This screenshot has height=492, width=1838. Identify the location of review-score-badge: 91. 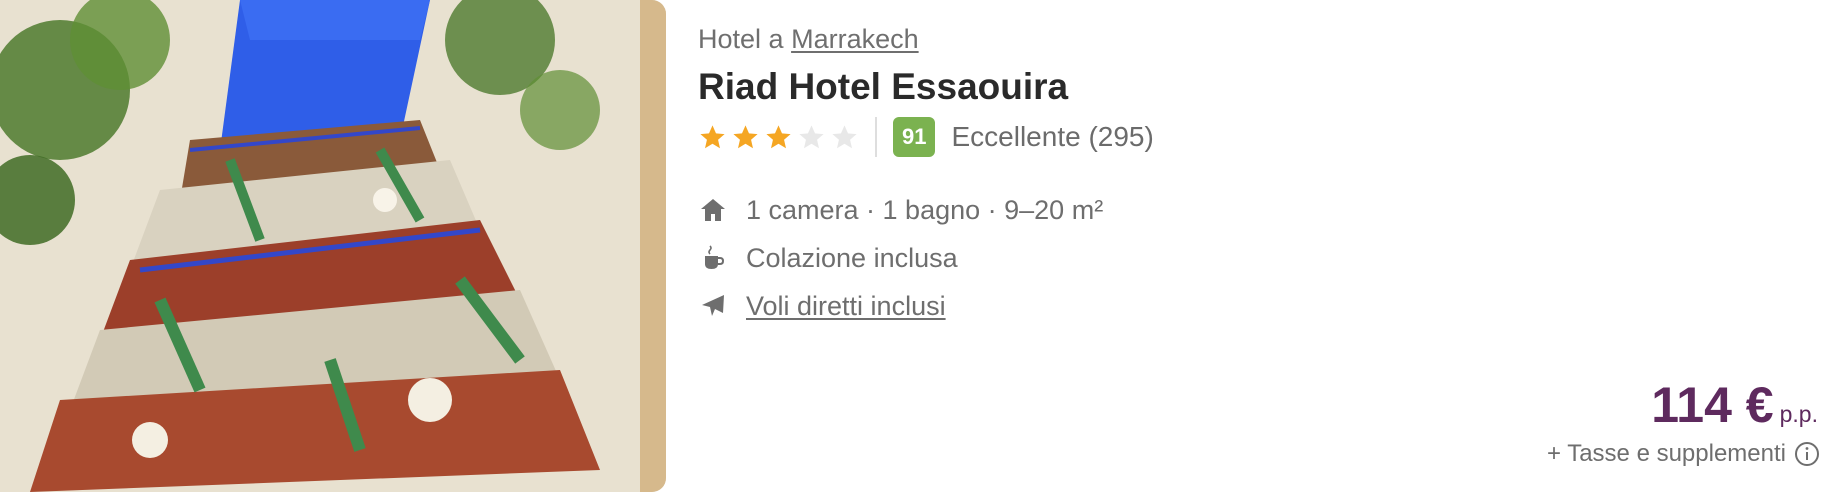
(914, 137).